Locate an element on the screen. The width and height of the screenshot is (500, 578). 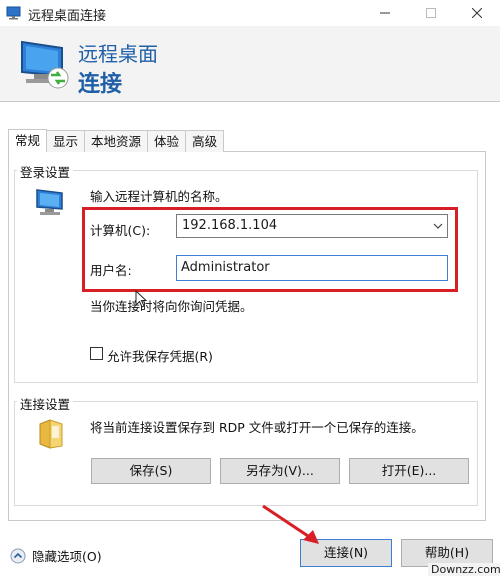
chevron-down-icon is located at coordinates (438, 226).